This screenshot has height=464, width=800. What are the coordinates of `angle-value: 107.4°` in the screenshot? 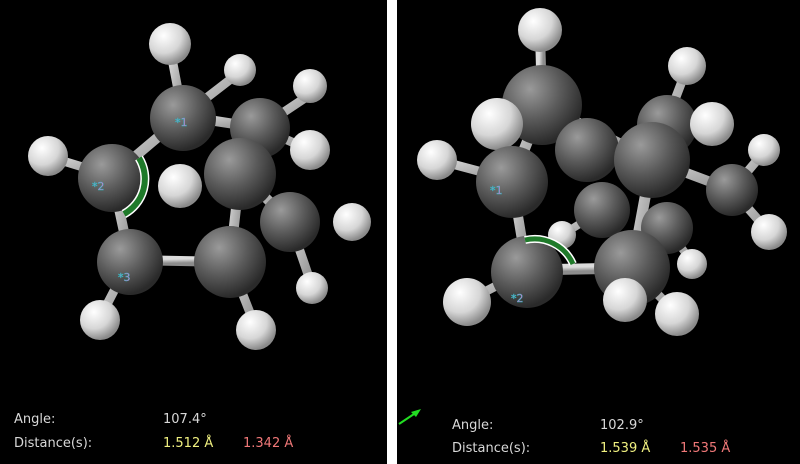 It's located at (185, 419).